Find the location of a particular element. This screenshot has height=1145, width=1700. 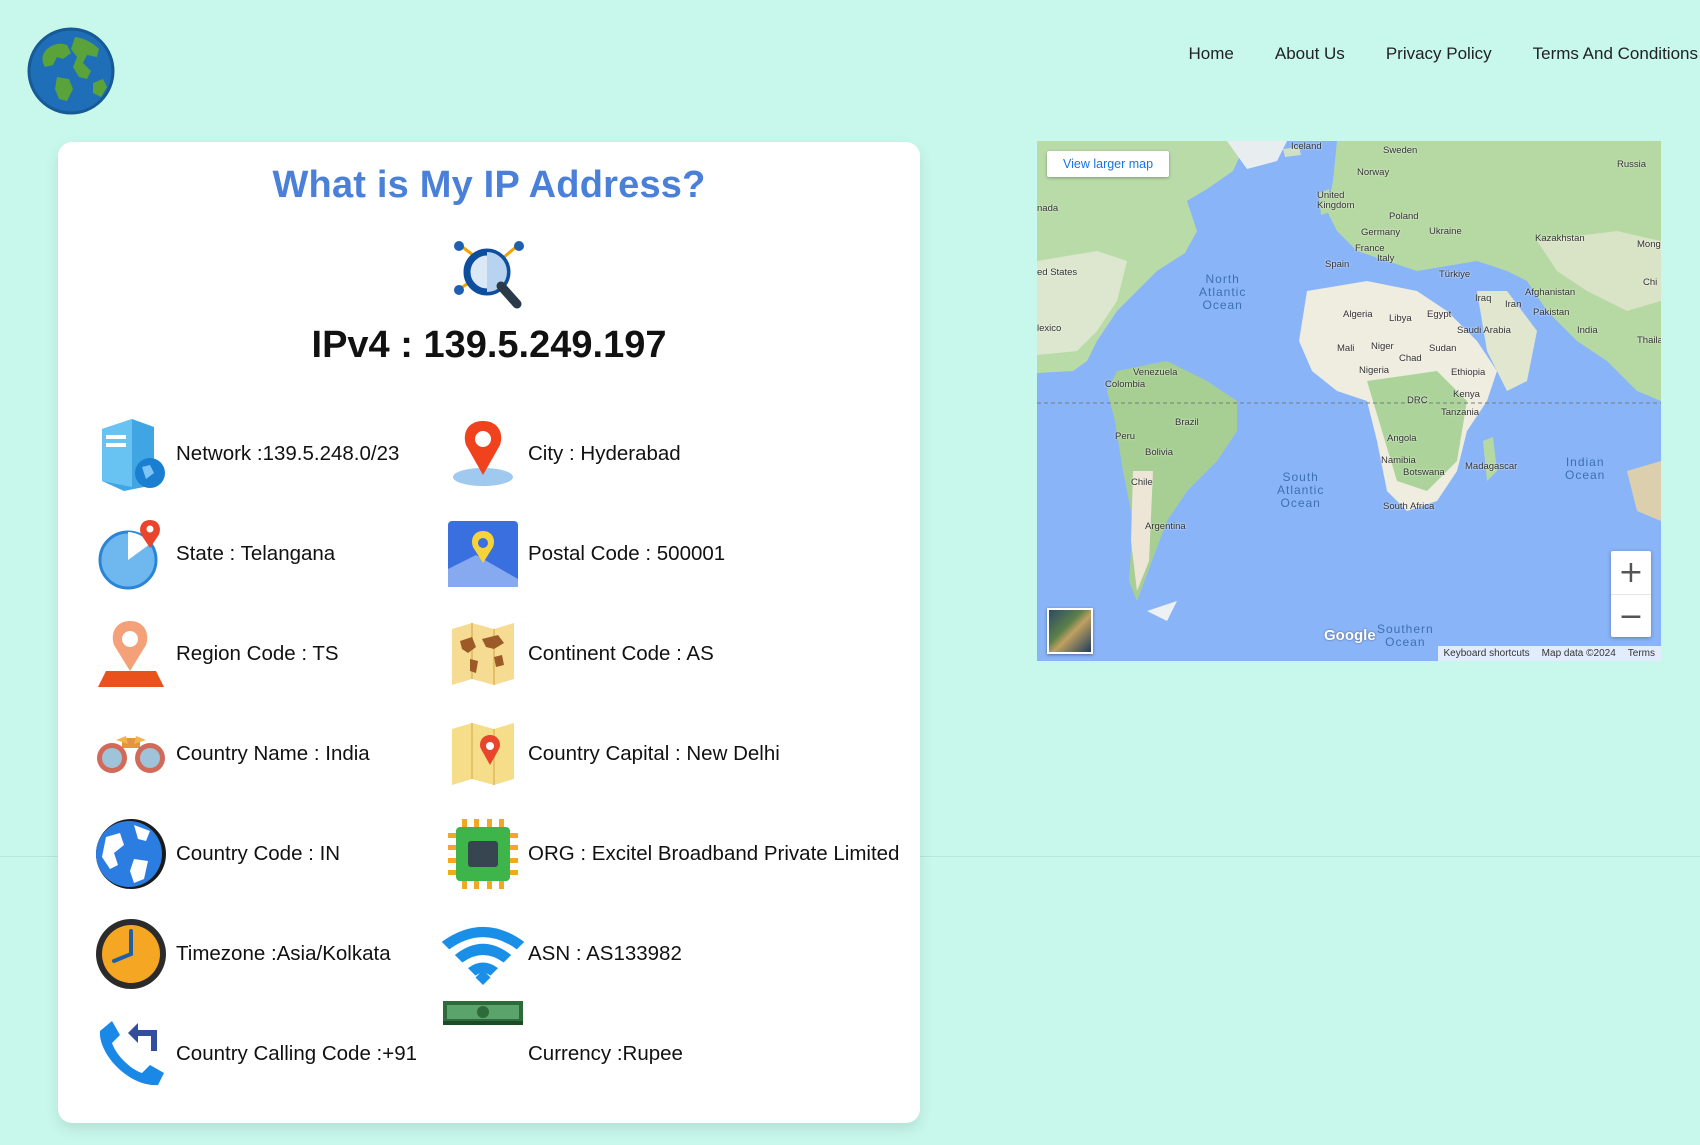

region-code-text: Region Code : TS is located at coordinates (257, 653).